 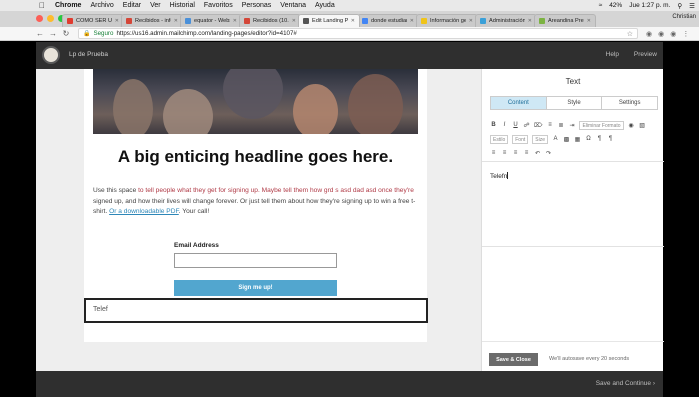 What do you see at coordinates (577, 139) in the screenshot?
I see `table-icon: ▦` at bounding box center [577, 139].